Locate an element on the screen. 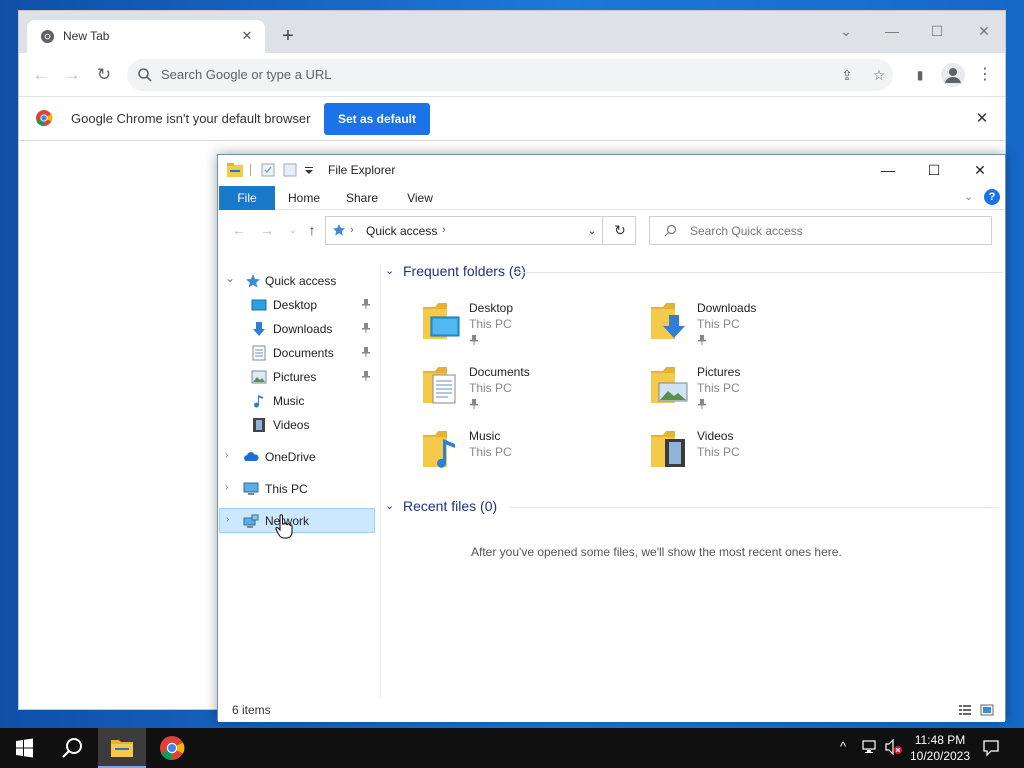 Image resolution: width=1024 pixels, height=768 pixels. address-bar: › Quick access › ⌄ ↻ is located at coordinates (480, 230).